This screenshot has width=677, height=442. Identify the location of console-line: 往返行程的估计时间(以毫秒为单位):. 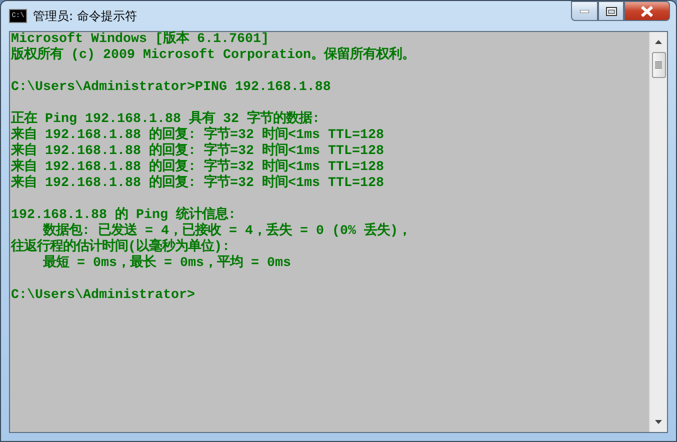
(120, 247).